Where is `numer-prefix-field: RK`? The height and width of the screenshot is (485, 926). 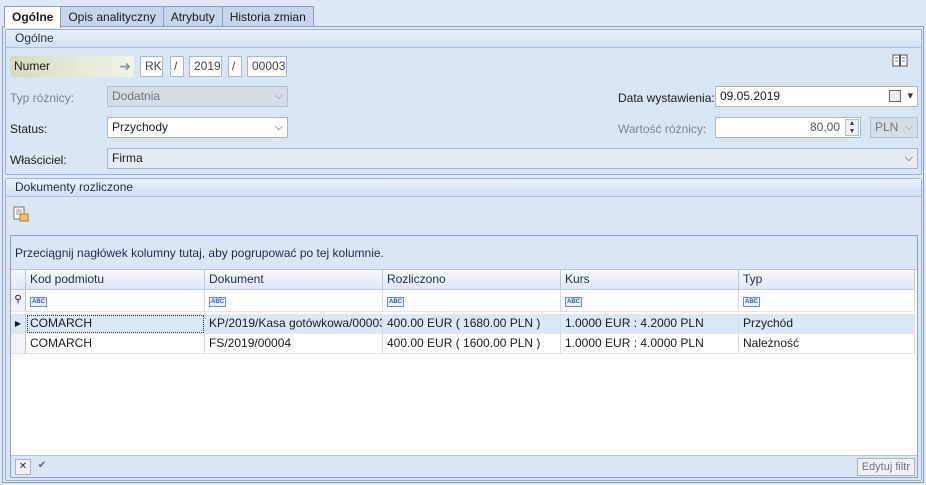
numer-prefix-field: RK is located at coordinates (151, 66).